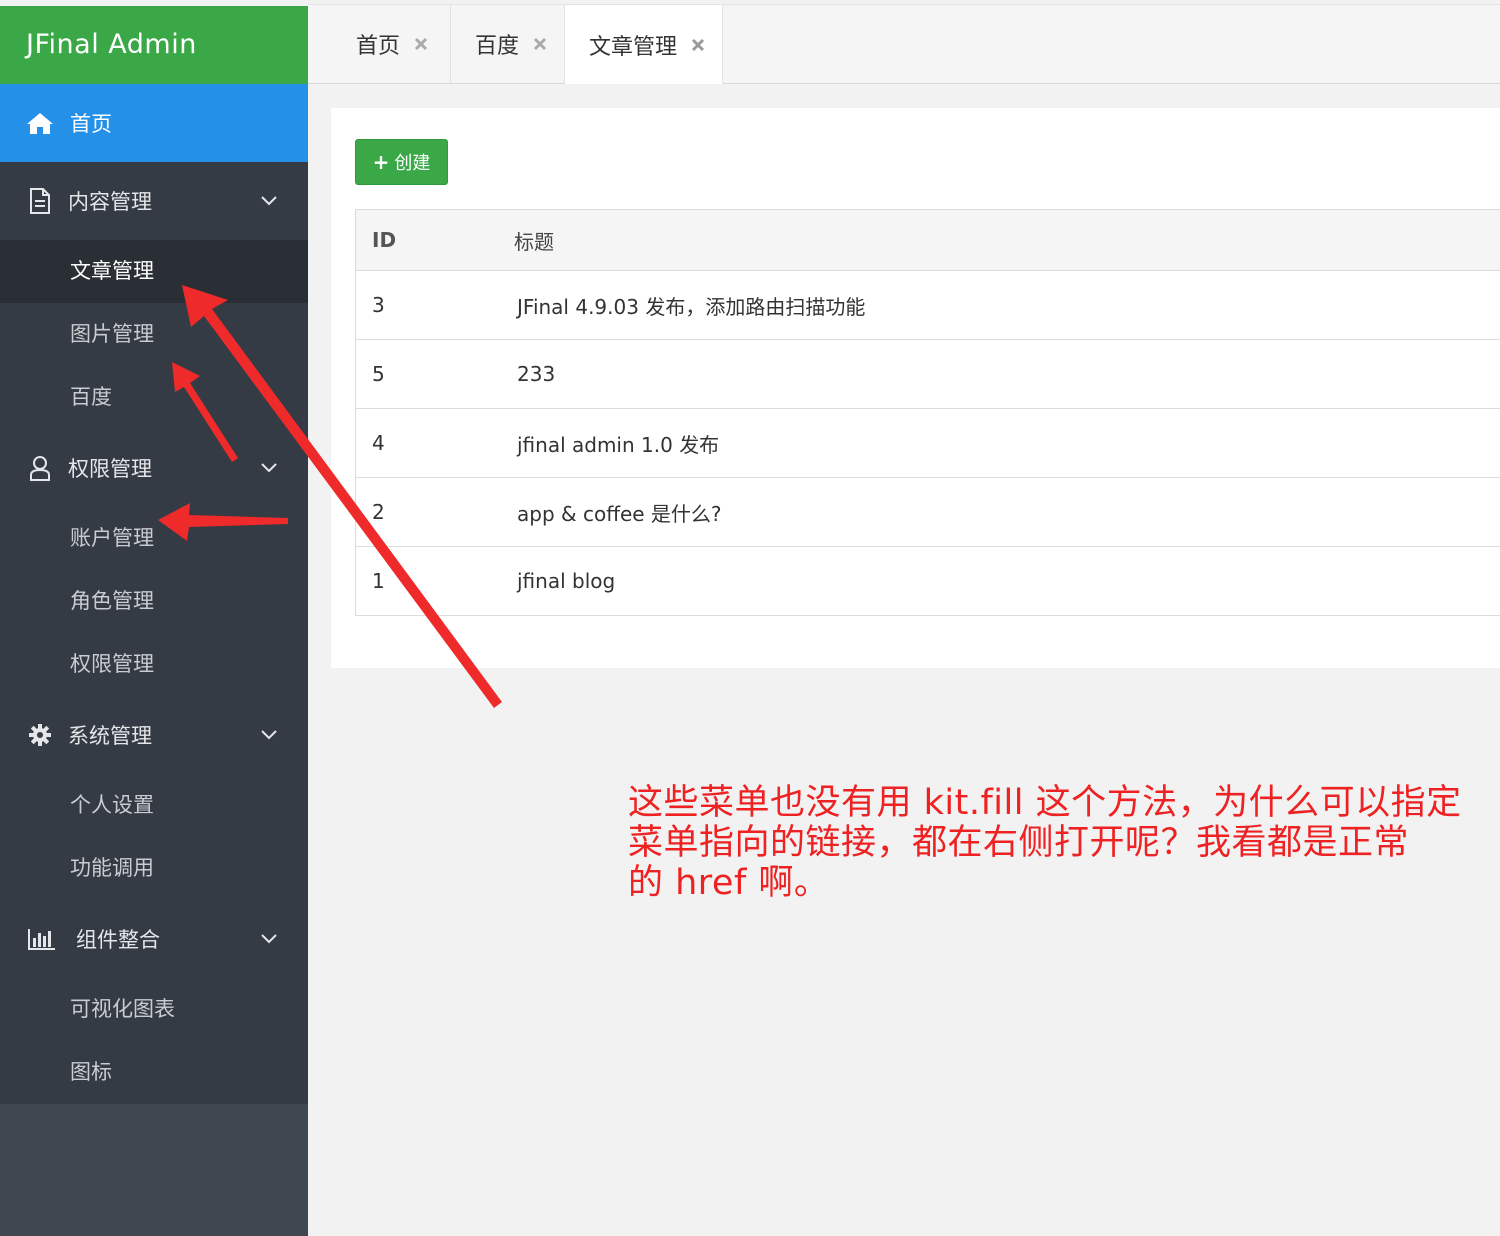  I want to click on sidebar-group-label: 权限管理, so click(110, 469).